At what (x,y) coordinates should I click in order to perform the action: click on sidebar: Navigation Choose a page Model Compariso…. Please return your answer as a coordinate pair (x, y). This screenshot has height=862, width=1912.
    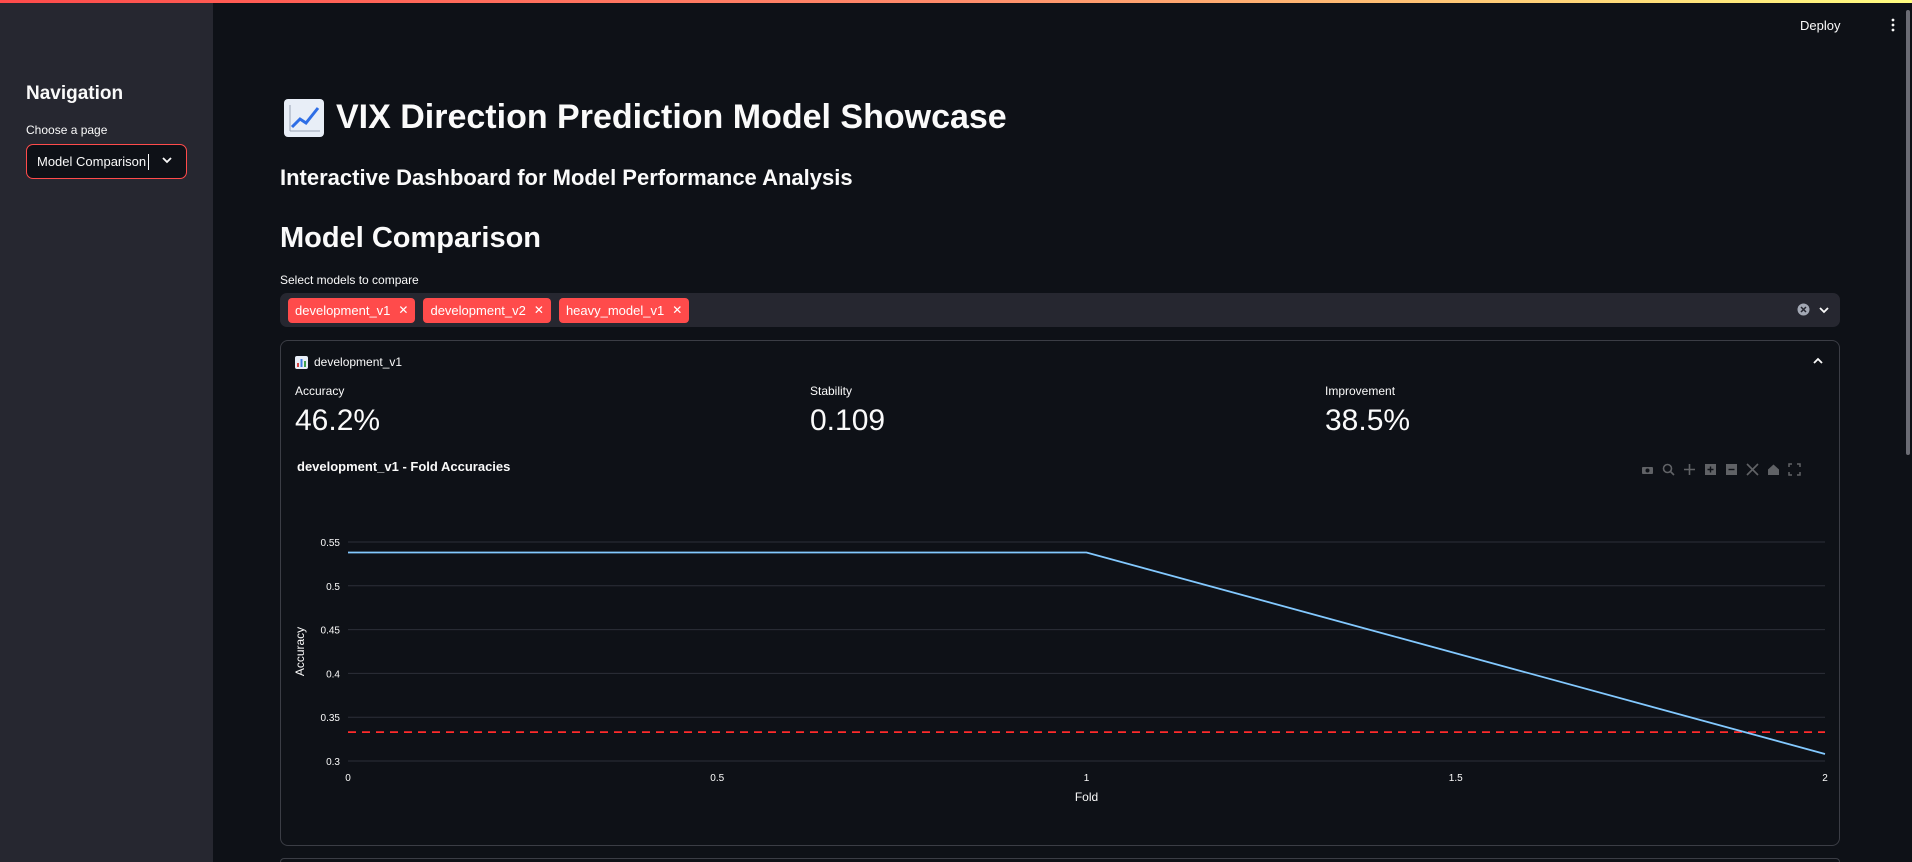
    Looking at the image, I should click on (106, 432).